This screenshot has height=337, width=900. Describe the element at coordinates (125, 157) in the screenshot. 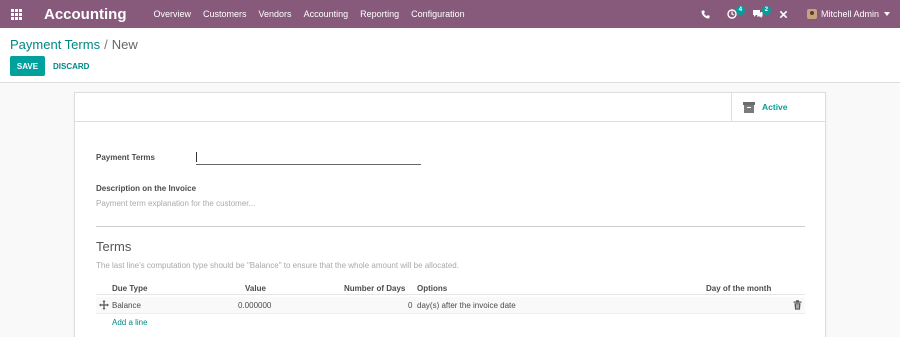

I see `payment-terms-label: Payment Terms` at that location.